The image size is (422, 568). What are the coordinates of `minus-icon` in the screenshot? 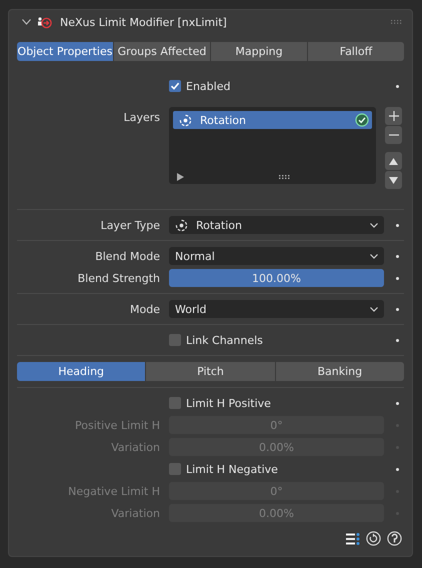 It's located at (393, 135).